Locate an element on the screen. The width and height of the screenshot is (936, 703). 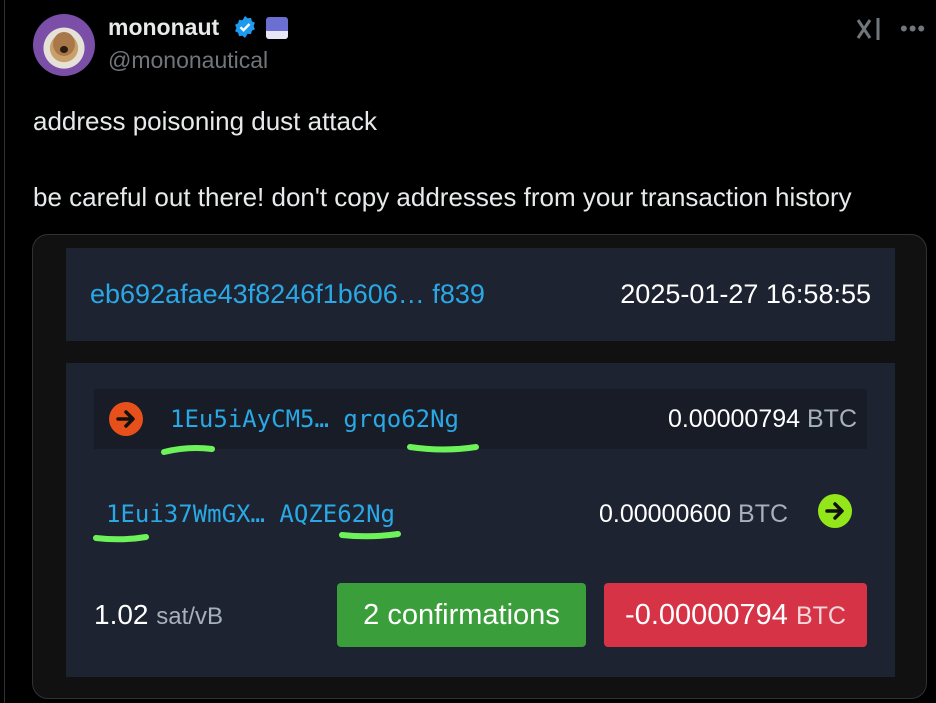
timeline-divider is located at coordinates (4, 351).